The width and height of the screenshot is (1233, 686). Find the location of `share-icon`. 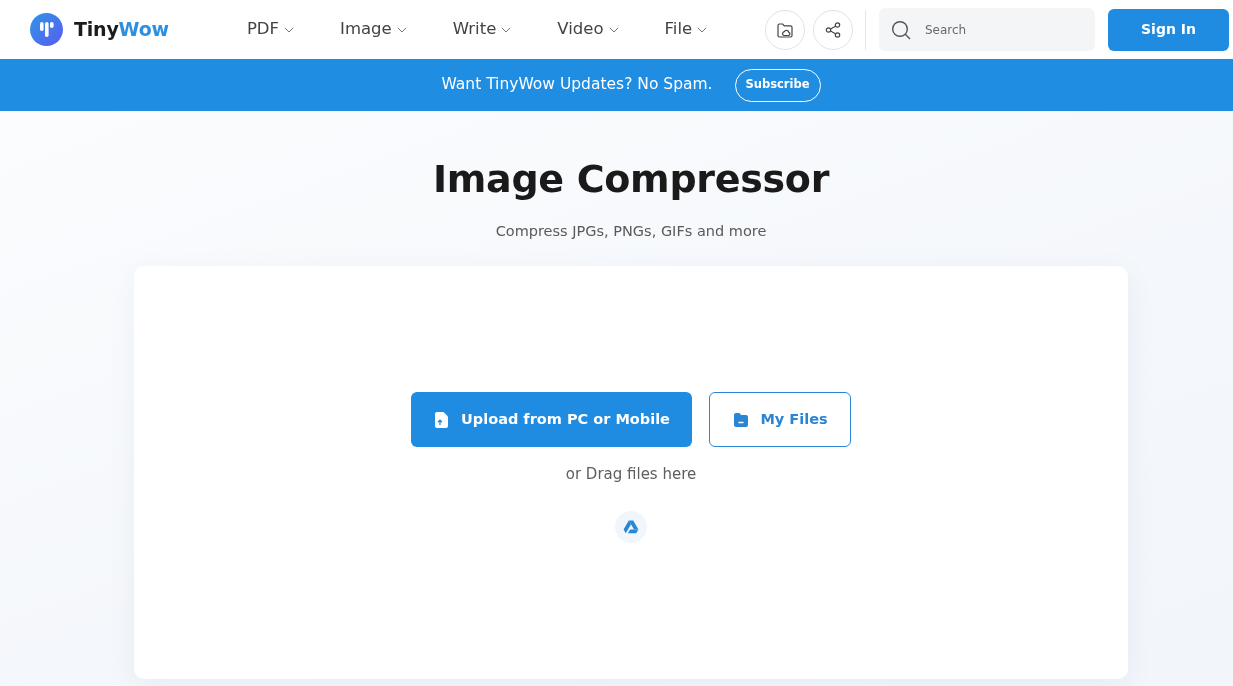

share-icon is located at coordinates (833, 29).